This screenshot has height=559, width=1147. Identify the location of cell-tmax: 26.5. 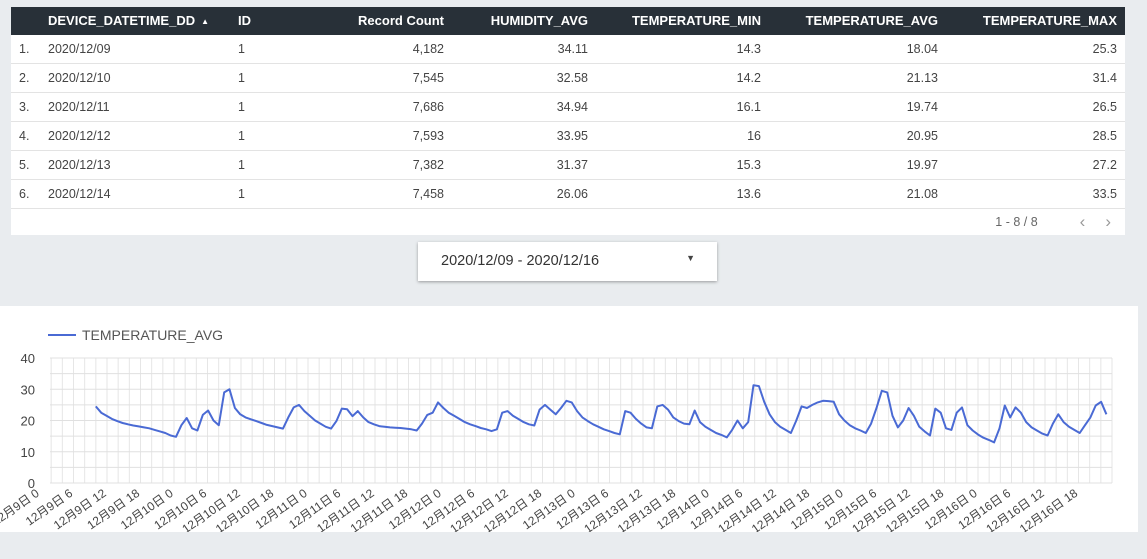
(1104, 107).